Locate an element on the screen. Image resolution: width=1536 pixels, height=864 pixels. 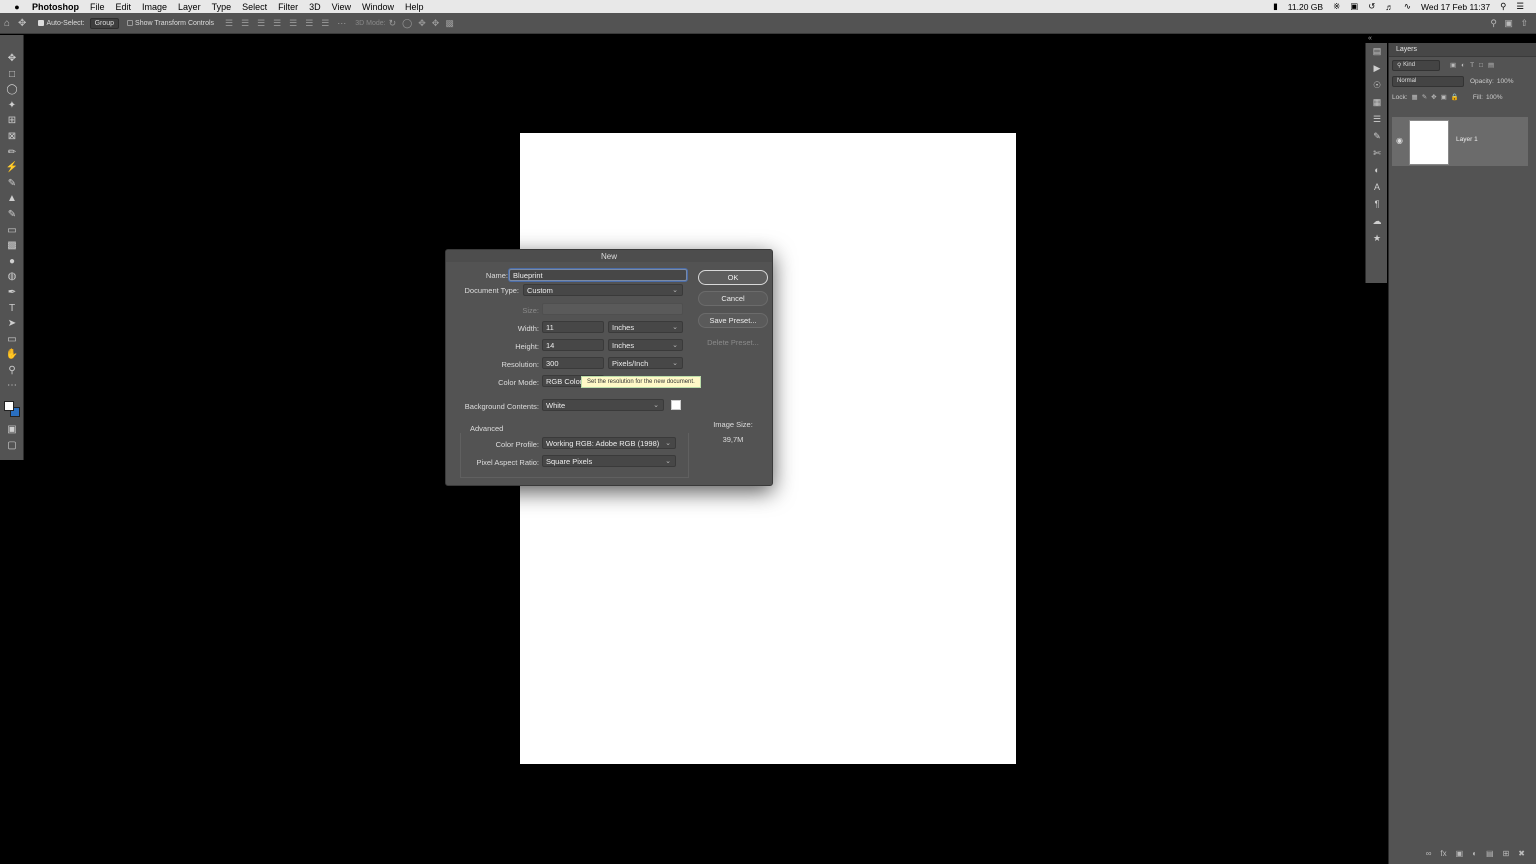
type-tool-icon: T is located at coordinates (12, 309).